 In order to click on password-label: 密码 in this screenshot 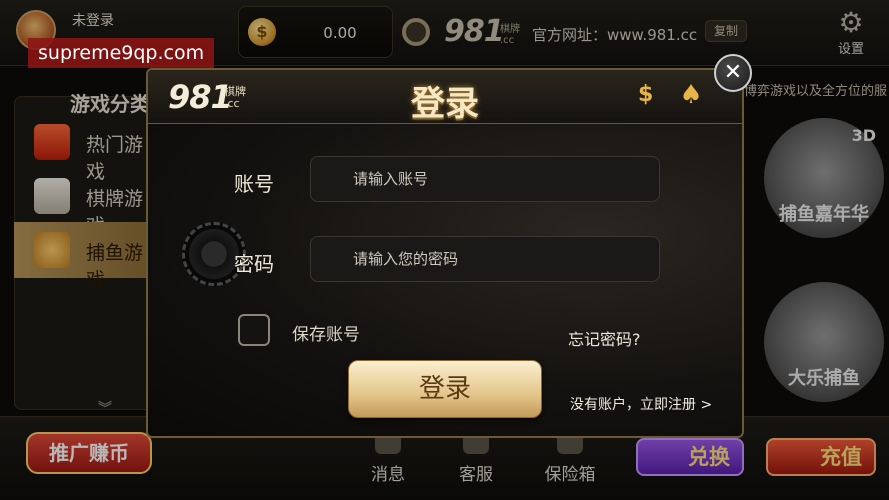, I will do `click(254, 264)`.